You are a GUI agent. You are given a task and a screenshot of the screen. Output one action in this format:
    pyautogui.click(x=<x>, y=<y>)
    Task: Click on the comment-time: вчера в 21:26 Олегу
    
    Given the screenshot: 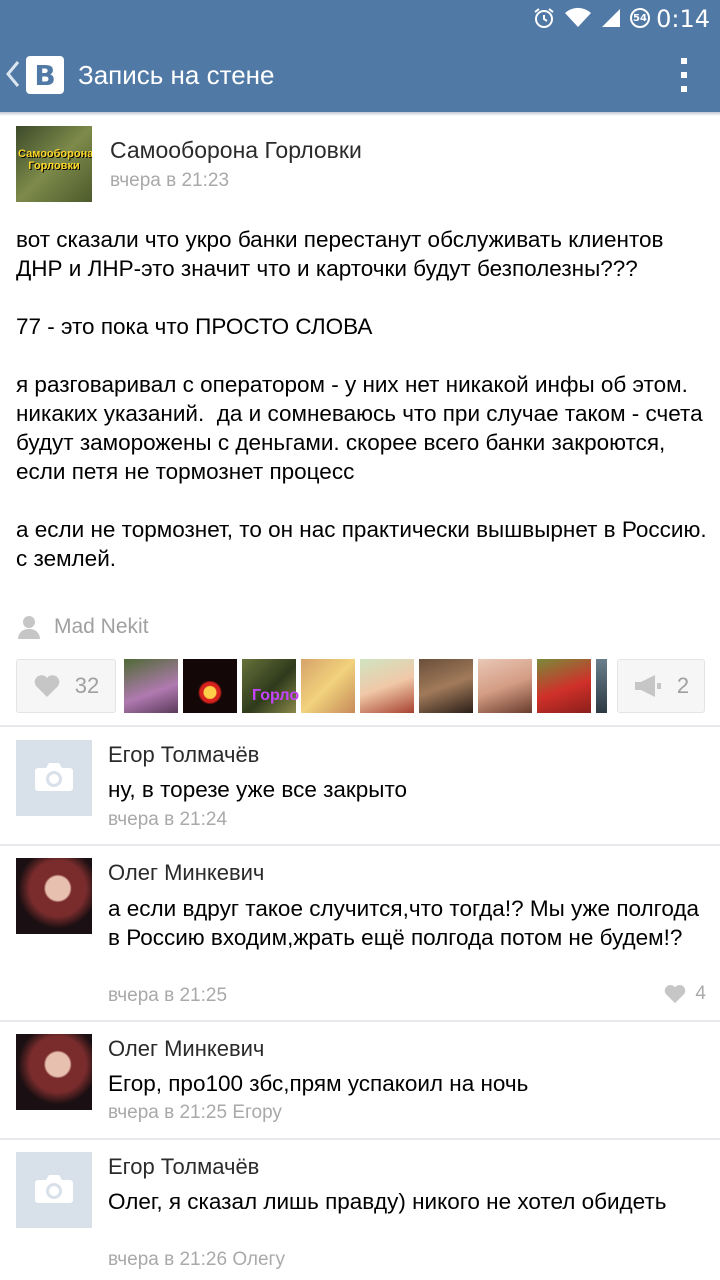 What is the action you would take?
    pyautogui.click(x=196, y=1259)
    